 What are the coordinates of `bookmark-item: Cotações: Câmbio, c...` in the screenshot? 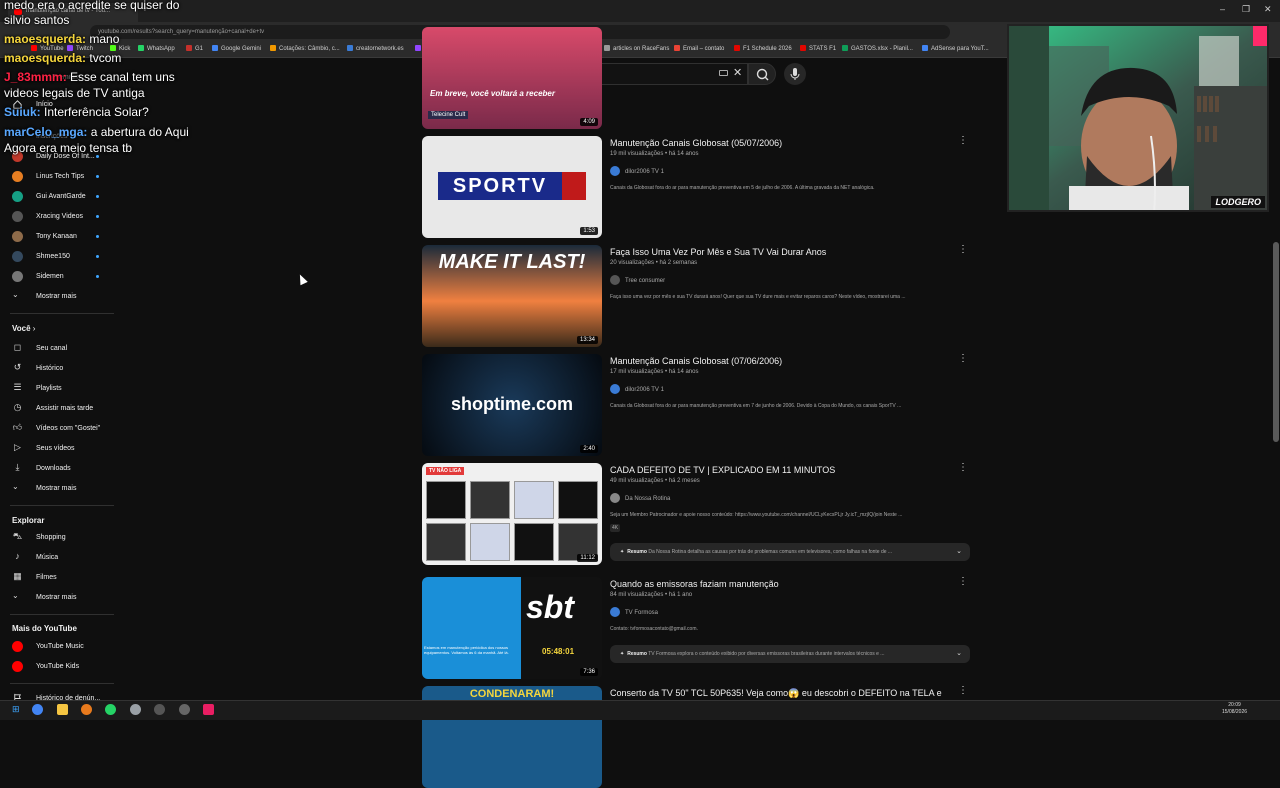 It's located at (305, 48).